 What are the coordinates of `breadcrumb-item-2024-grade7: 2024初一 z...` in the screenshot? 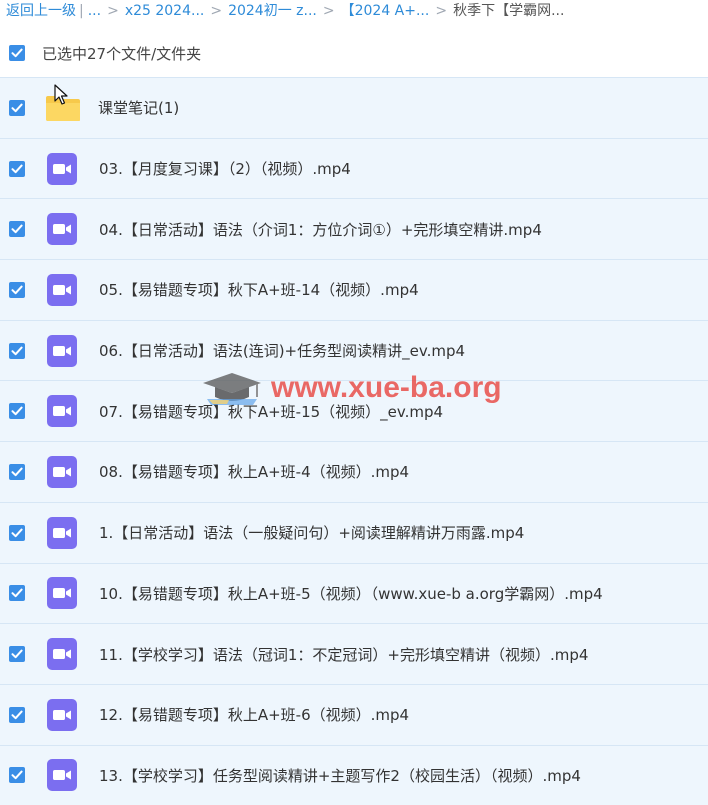 It's located at (272, 11).